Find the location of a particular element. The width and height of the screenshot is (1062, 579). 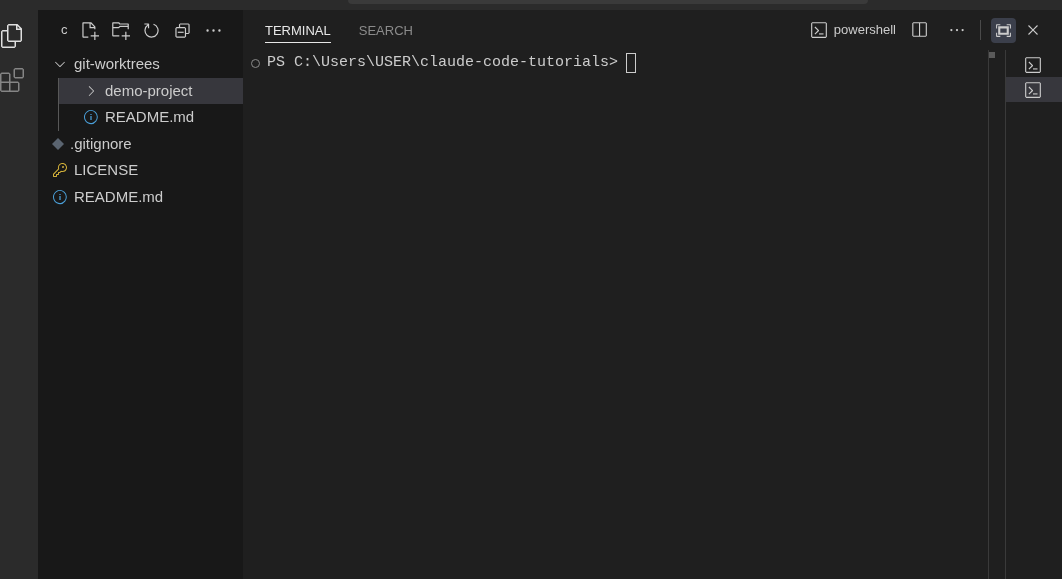

key-icon is located at coordinates (60, 170).